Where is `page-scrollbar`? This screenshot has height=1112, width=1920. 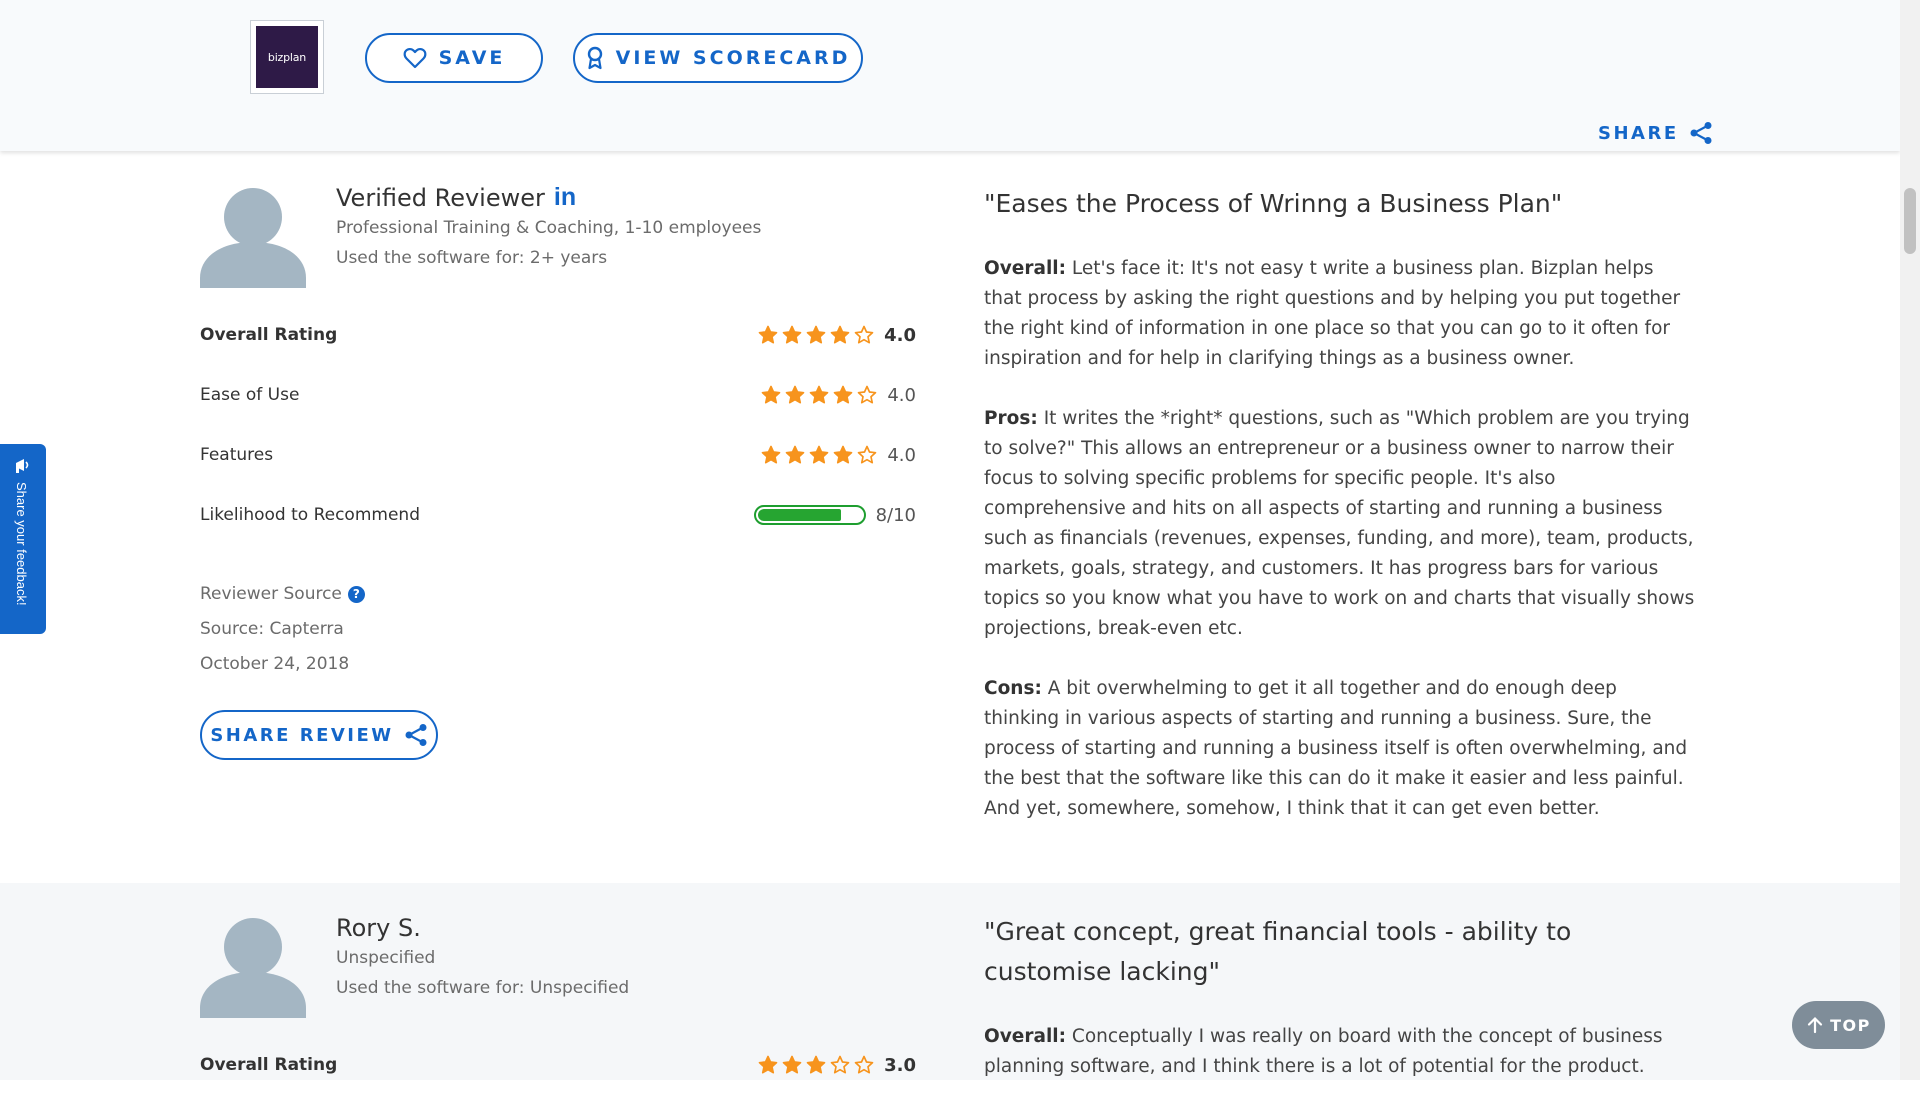
page-scrollbar is located at coordinates (1910, 540).